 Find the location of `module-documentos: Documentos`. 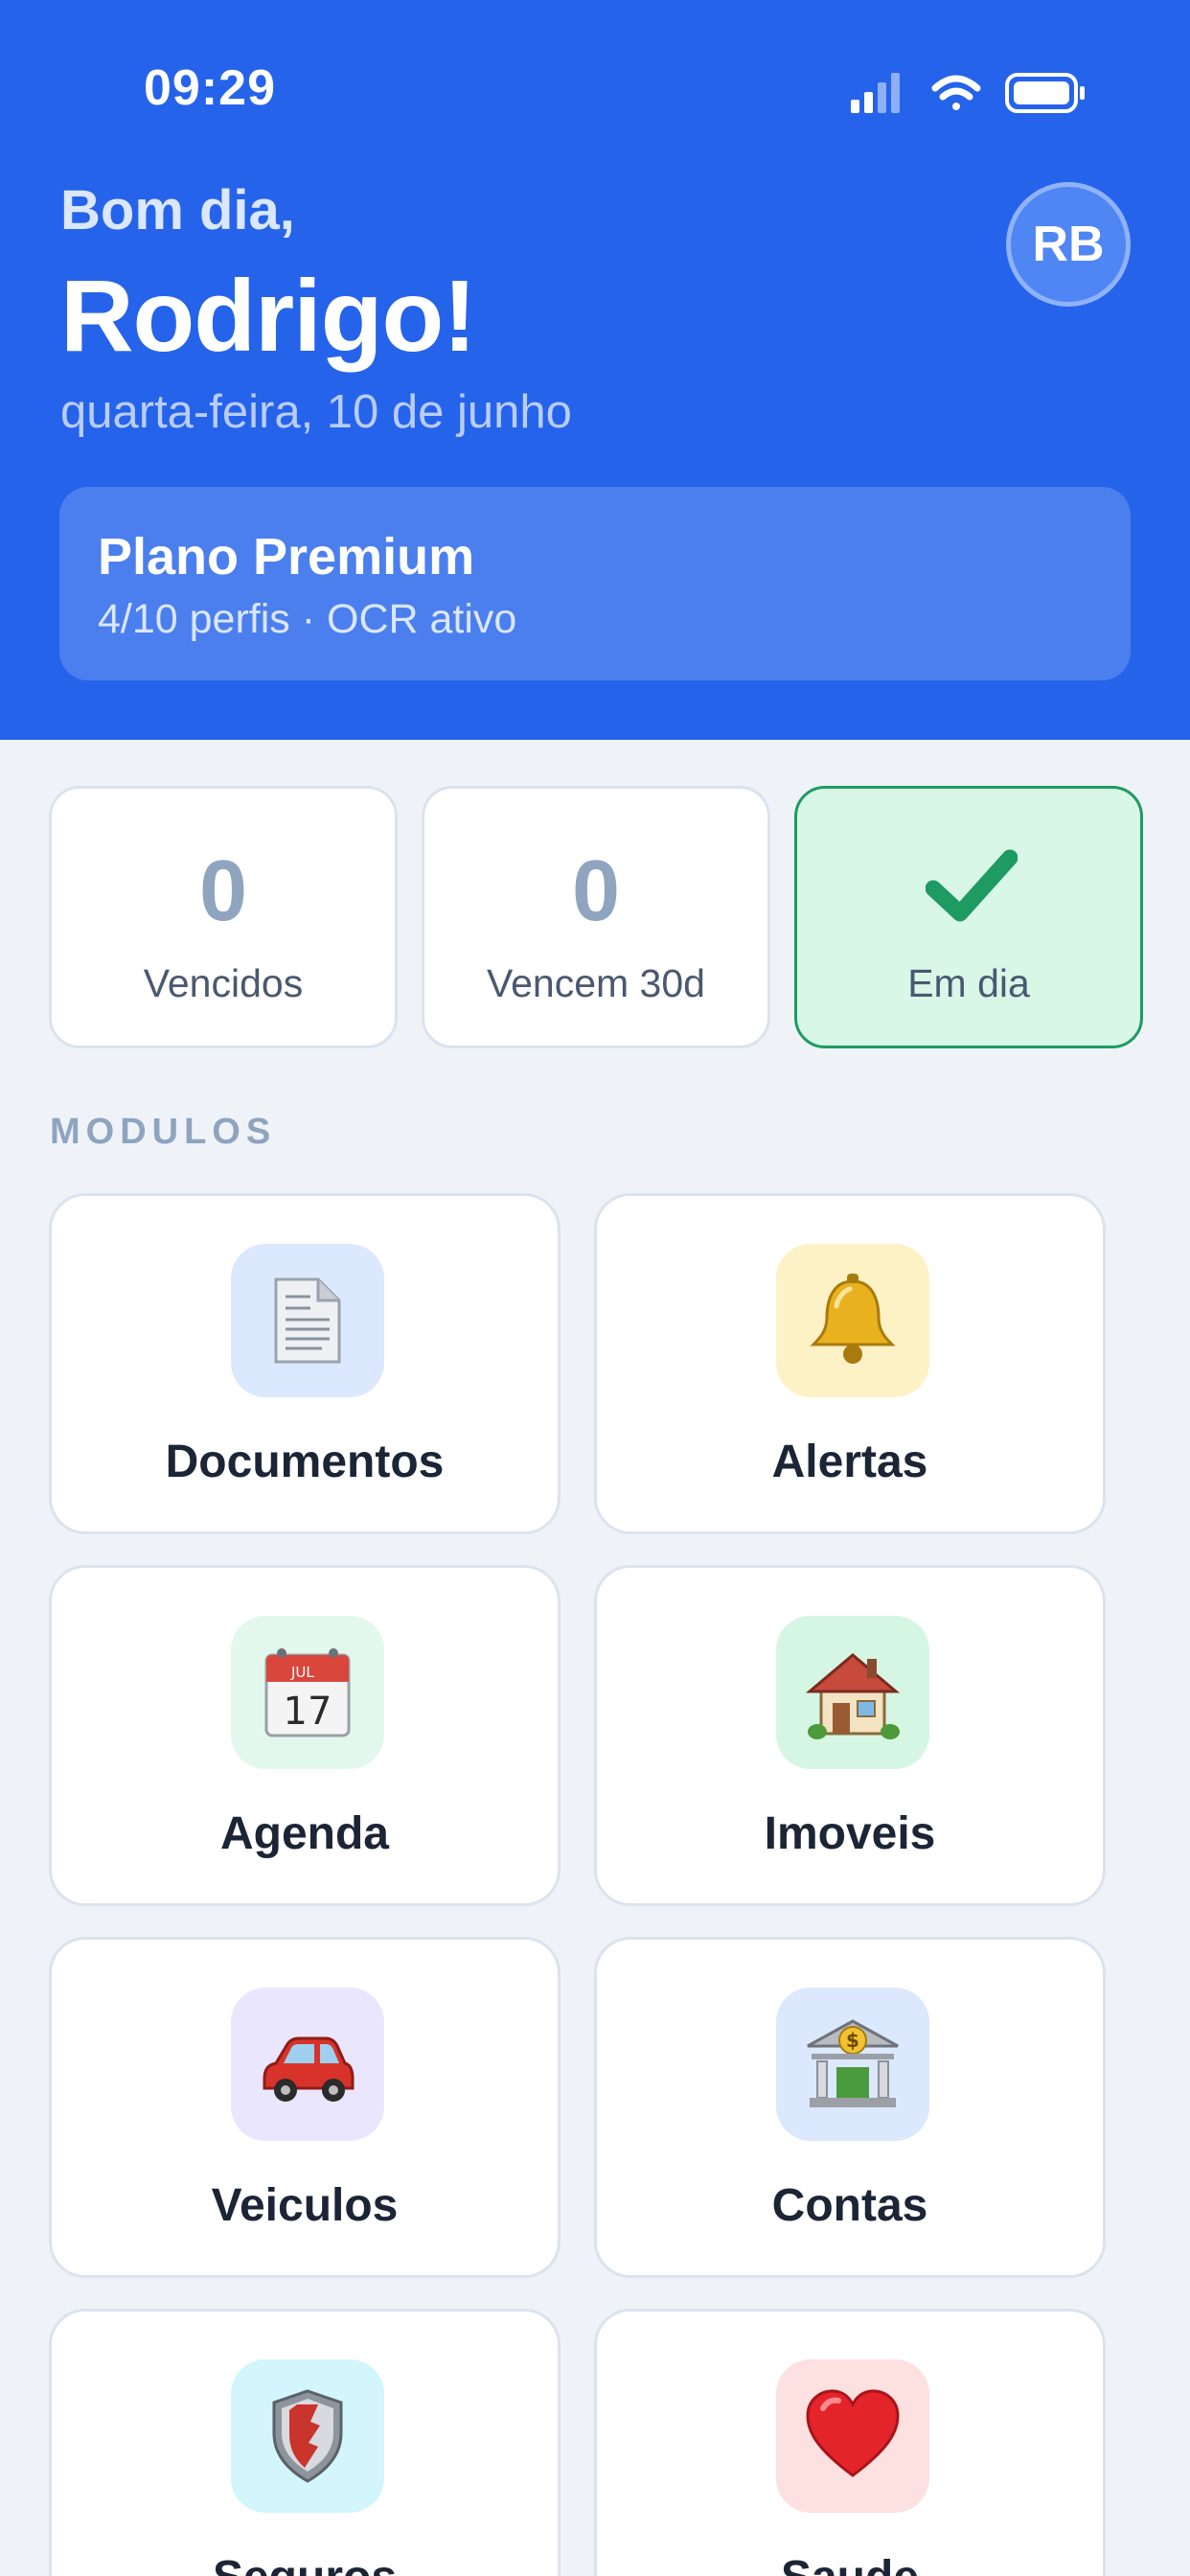

module-documentos: Documentos is located at coordinates (305, 1364).